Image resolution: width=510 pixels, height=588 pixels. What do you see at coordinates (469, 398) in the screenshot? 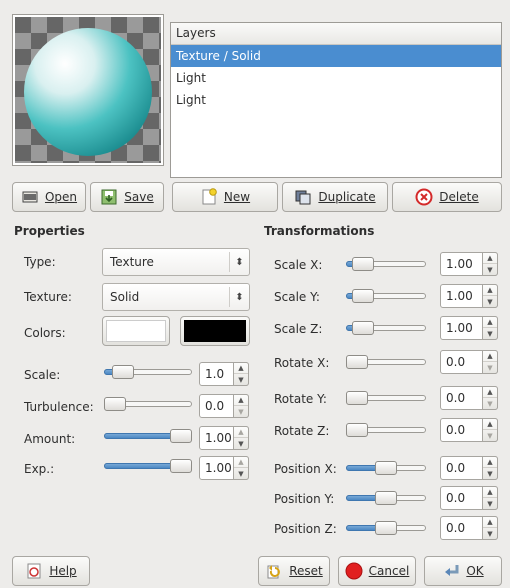
I see `transform-spin-4: 0.0 ▲ ▼` at bounding box center [469, 398].